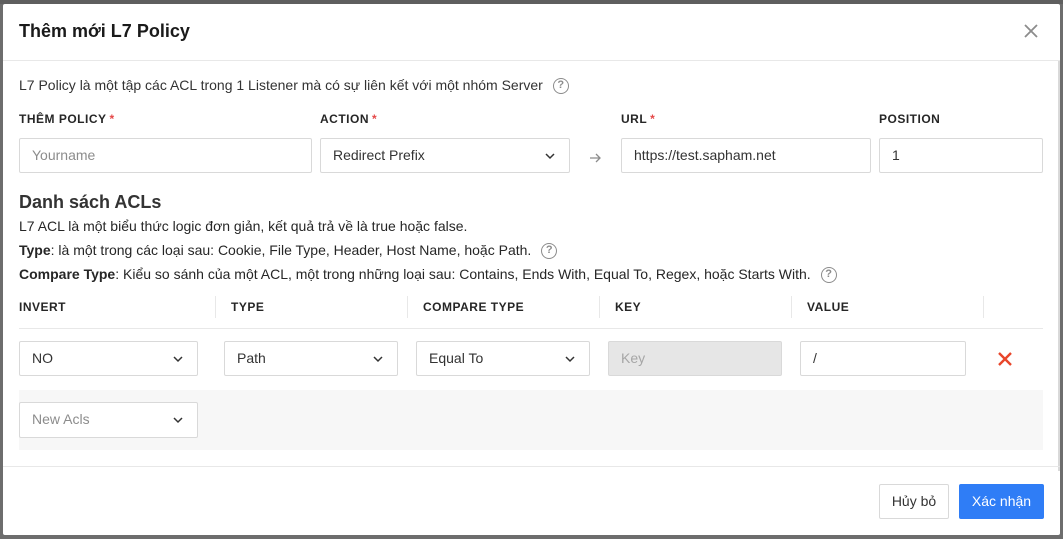 The width and height of the screenshot is (1063, 539). What do you see at coordinates (638, 119) in the screenshot?
I see `url-label: URL *` at bounding box center [638, 119].